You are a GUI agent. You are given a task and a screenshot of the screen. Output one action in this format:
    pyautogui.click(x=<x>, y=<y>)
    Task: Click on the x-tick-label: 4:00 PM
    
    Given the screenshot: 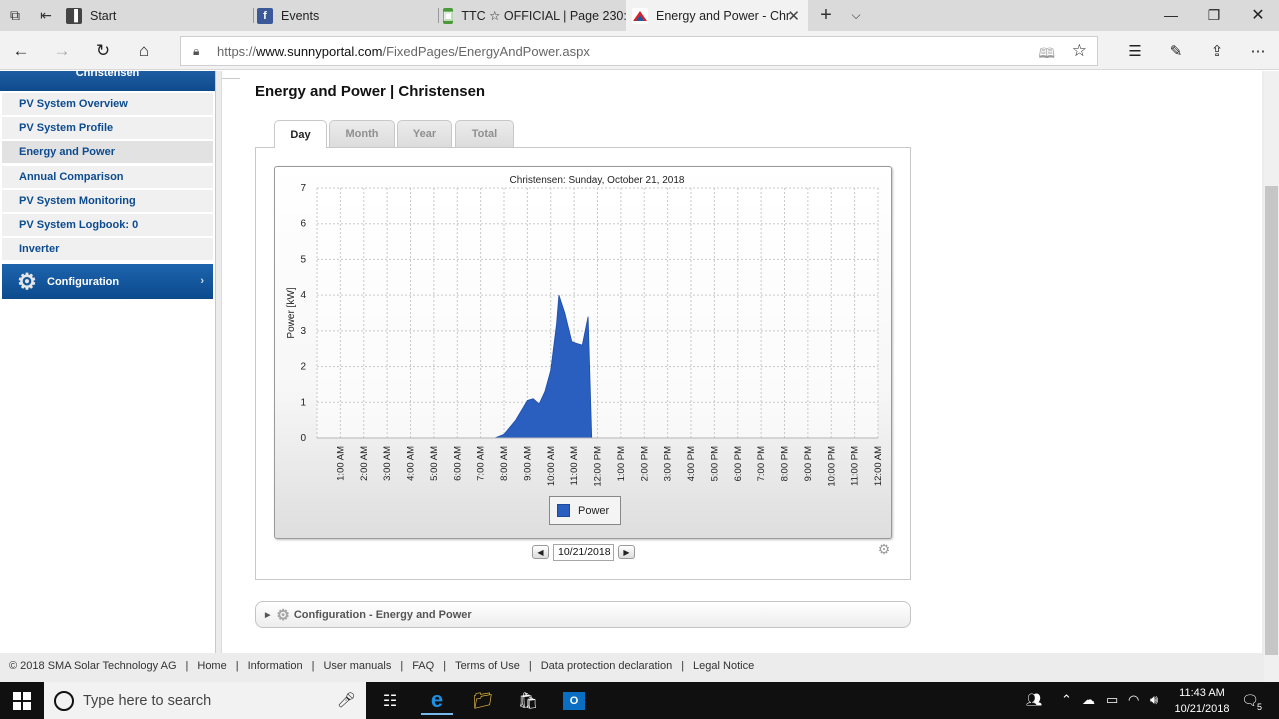 What is the action you would take?
    pyautogui.click(x=691, y=463)
    